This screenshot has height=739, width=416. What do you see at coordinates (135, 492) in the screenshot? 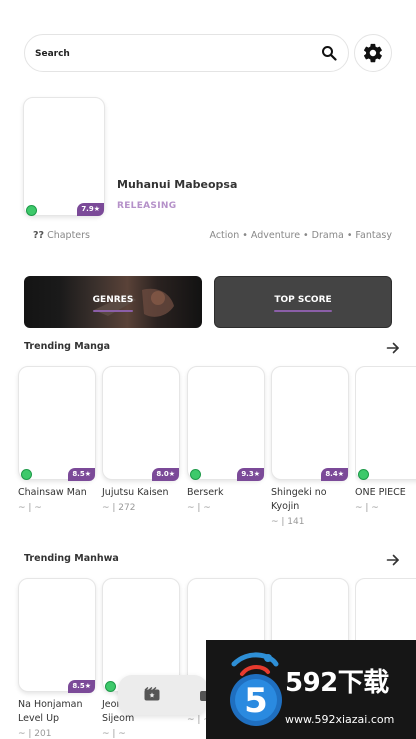
I see `manga-title: Jujutsu Kaisen` at bounding box center [135, 492].